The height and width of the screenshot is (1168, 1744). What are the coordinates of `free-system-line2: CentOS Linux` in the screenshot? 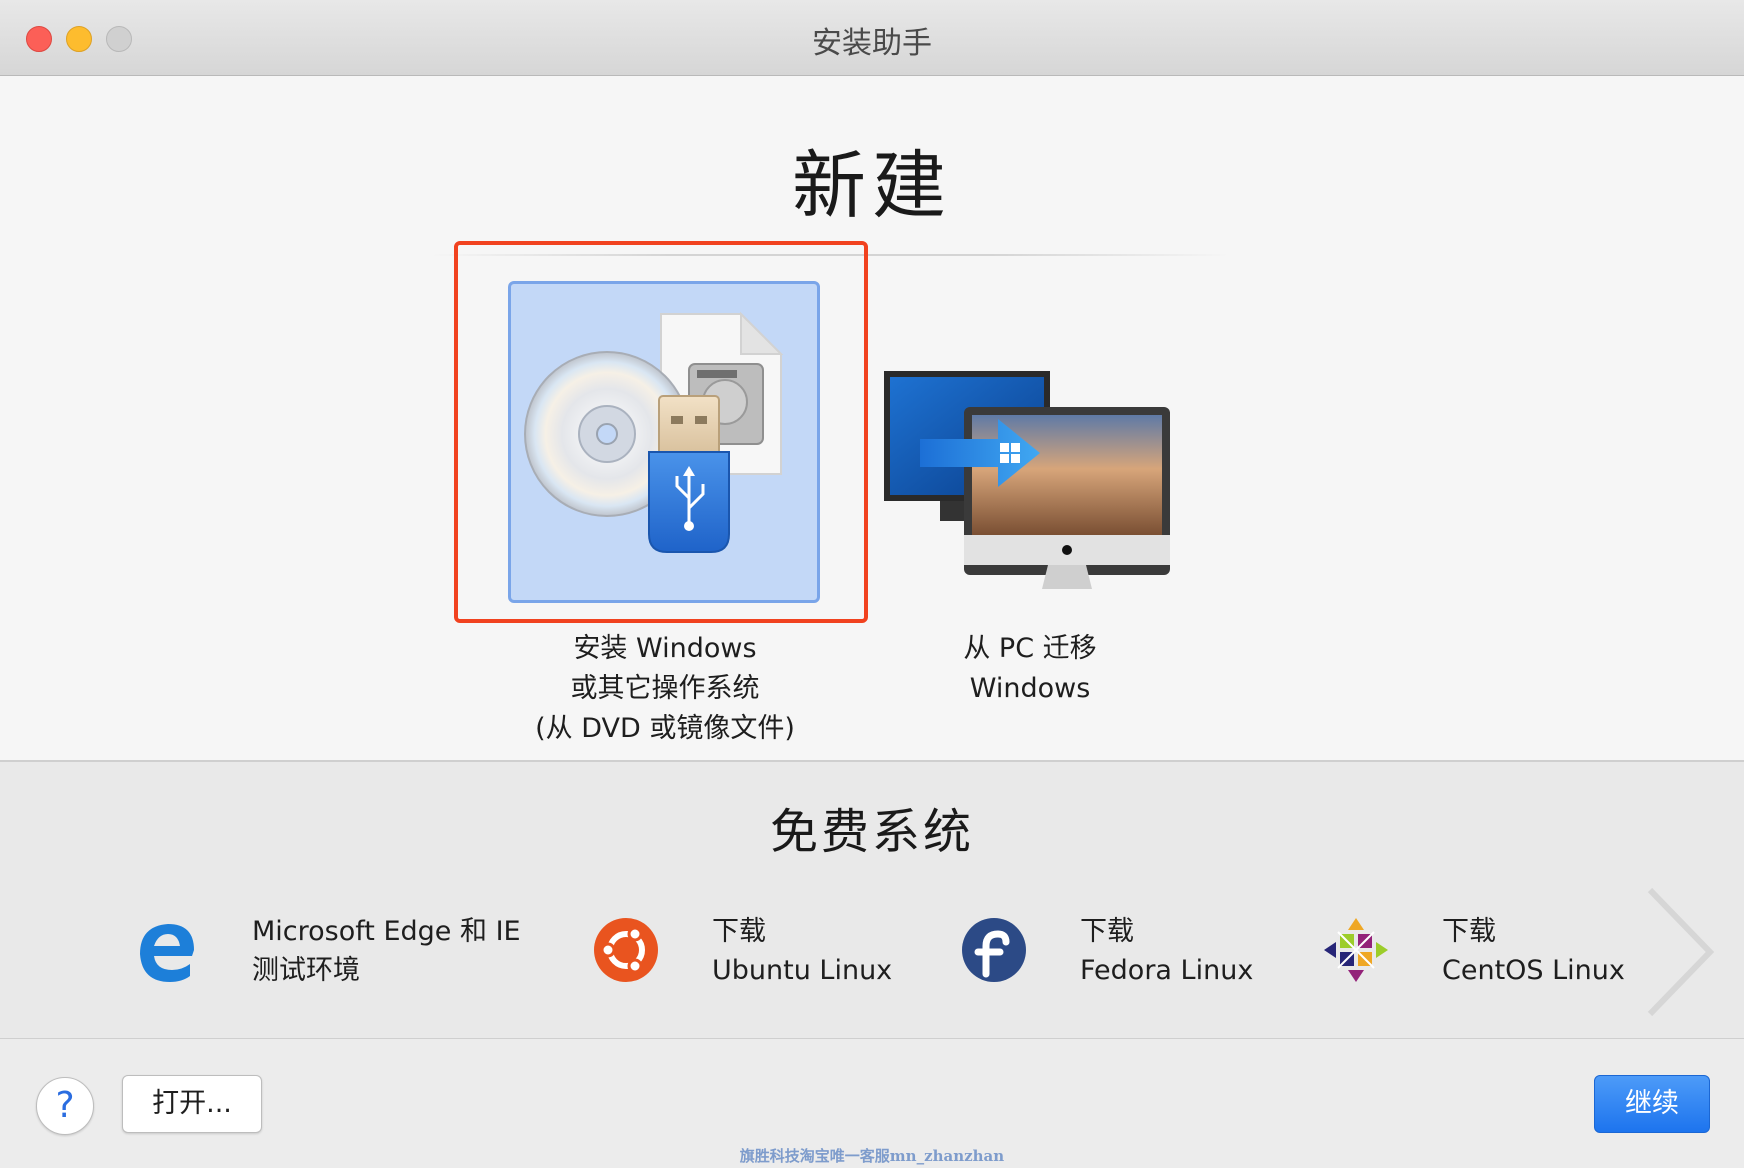 It's located at (1533, 970).